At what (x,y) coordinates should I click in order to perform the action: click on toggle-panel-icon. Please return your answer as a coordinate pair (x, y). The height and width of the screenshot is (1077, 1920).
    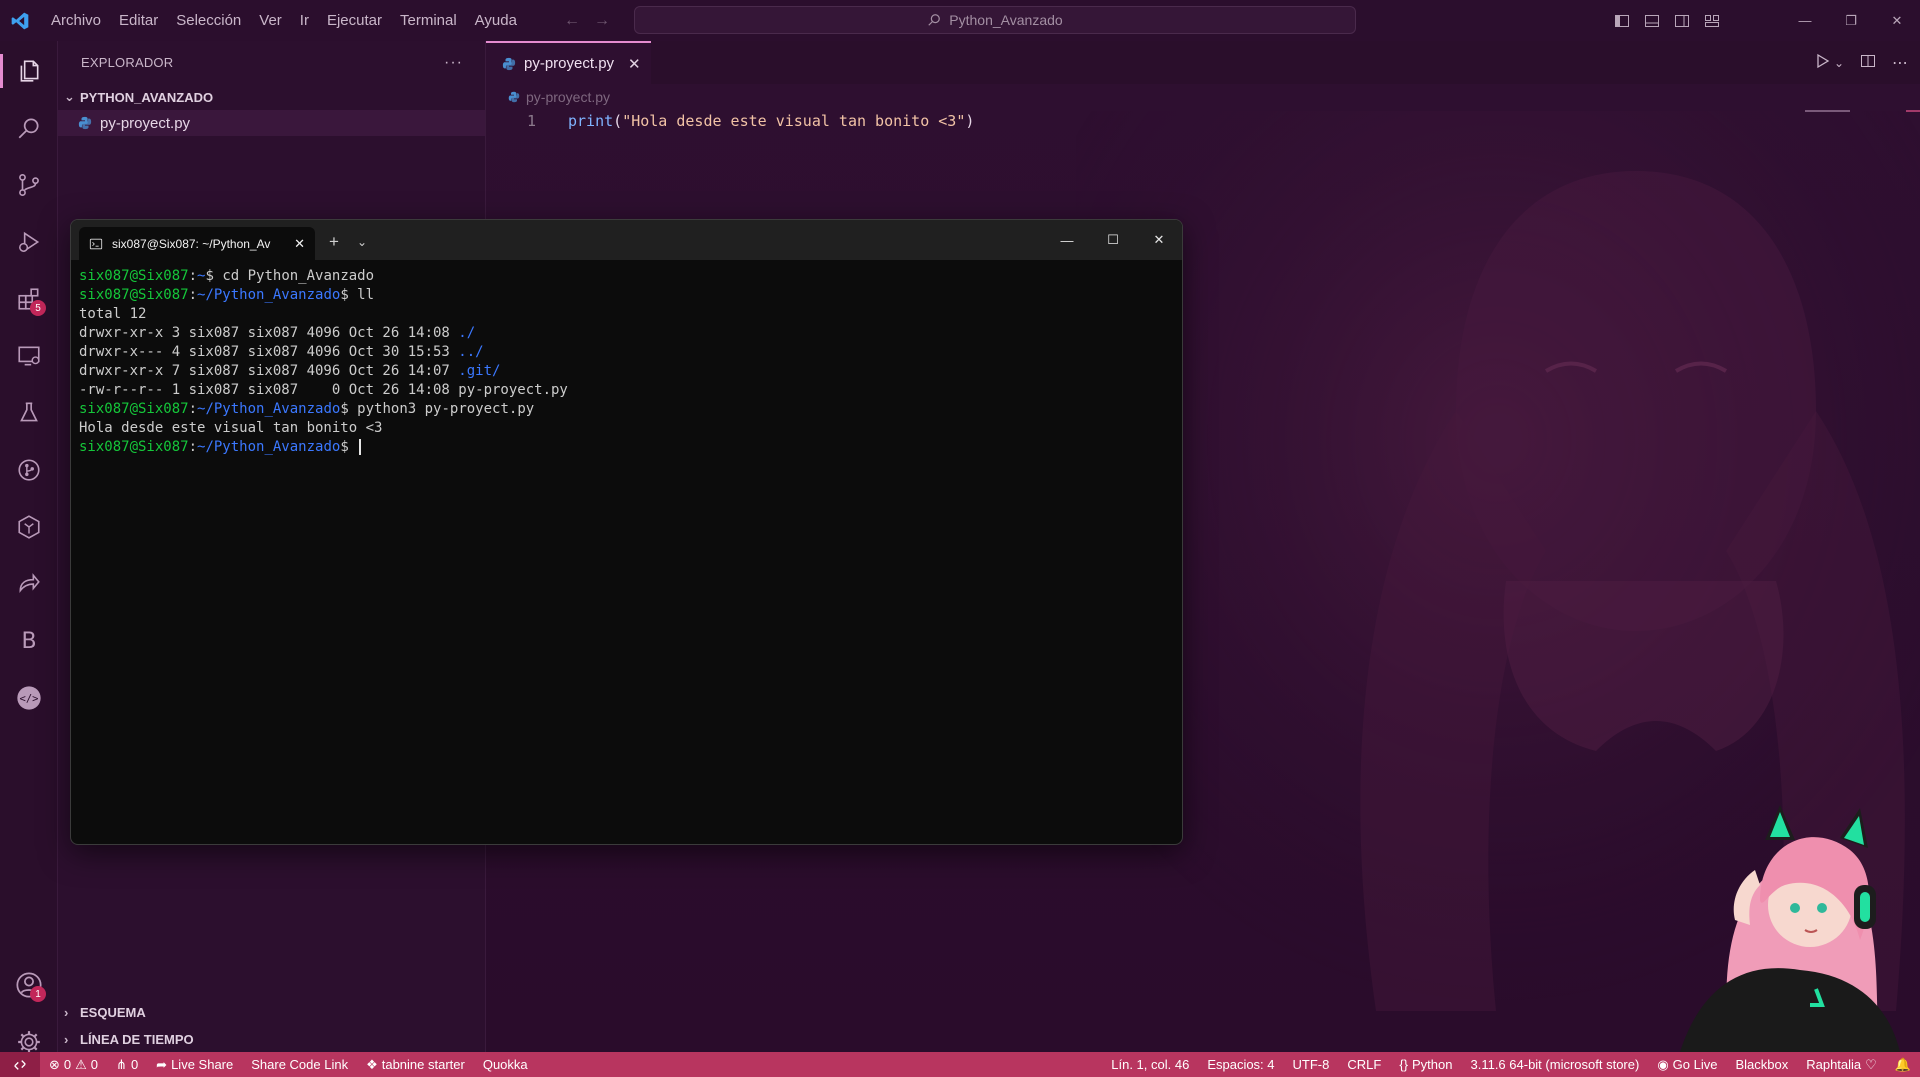
    Looking at the image, I should click on (1652, 21).